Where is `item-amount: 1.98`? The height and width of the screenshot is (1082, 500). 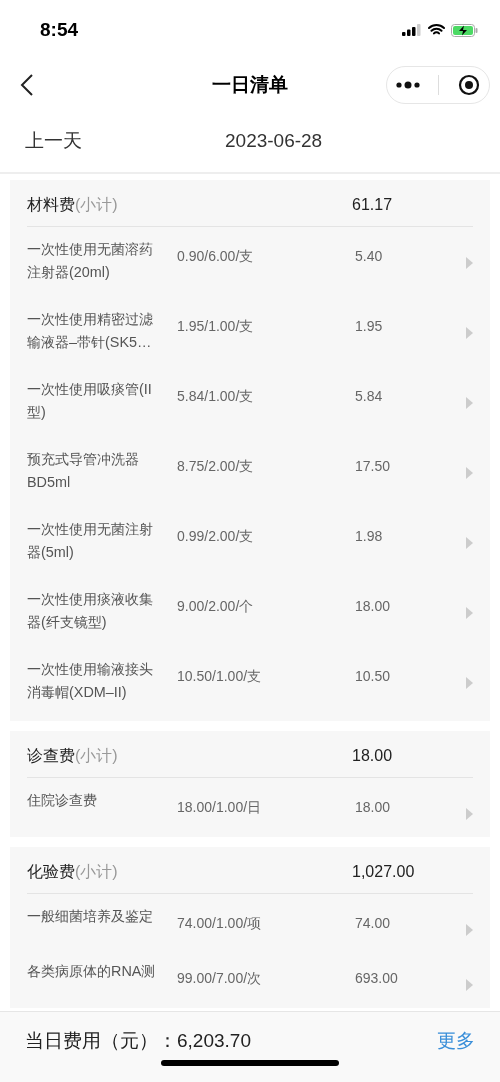
item-amount: 1.98 is located at coordinates (369, 536).